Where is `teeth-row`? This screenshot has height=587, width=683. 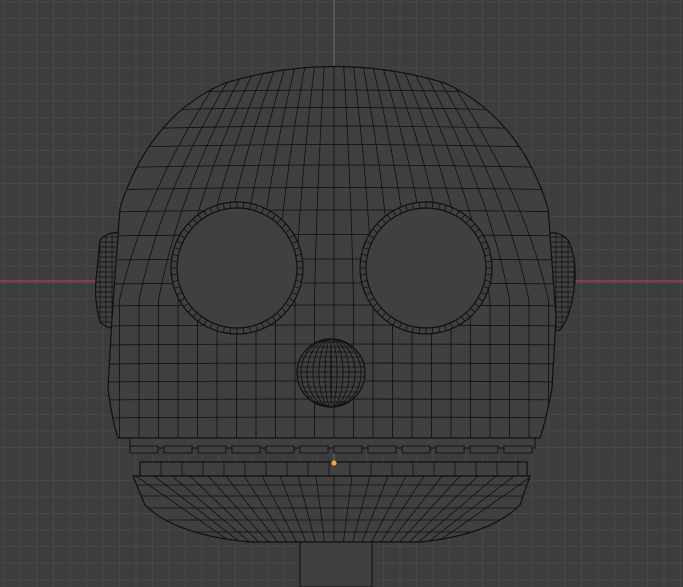 teeth-row is located at coordinates (332, 445).